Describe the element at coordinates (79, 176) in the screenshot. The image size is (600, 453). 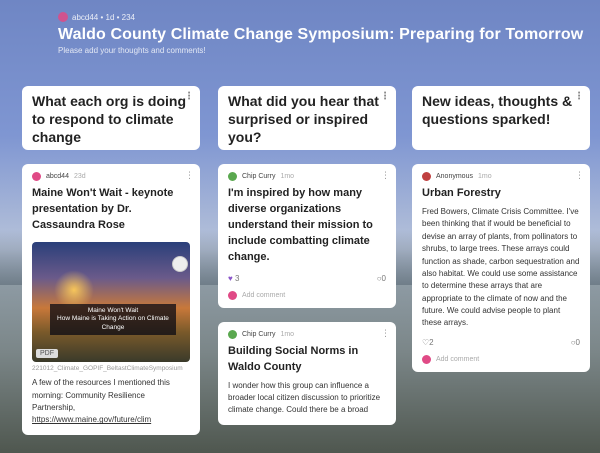
I see `timestamp: 23d` at that location.